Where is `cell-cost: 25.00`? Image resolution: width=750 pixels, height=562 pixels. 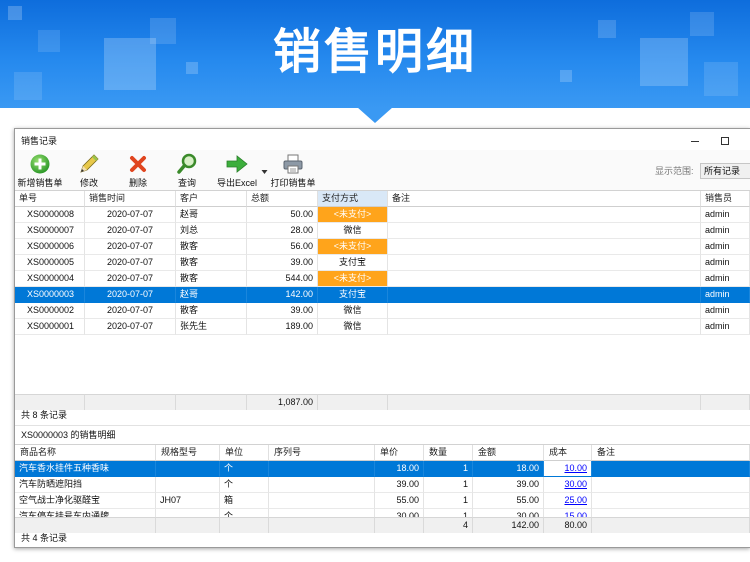
cell-cost: 25.00 is located at coordinates (568, 501).